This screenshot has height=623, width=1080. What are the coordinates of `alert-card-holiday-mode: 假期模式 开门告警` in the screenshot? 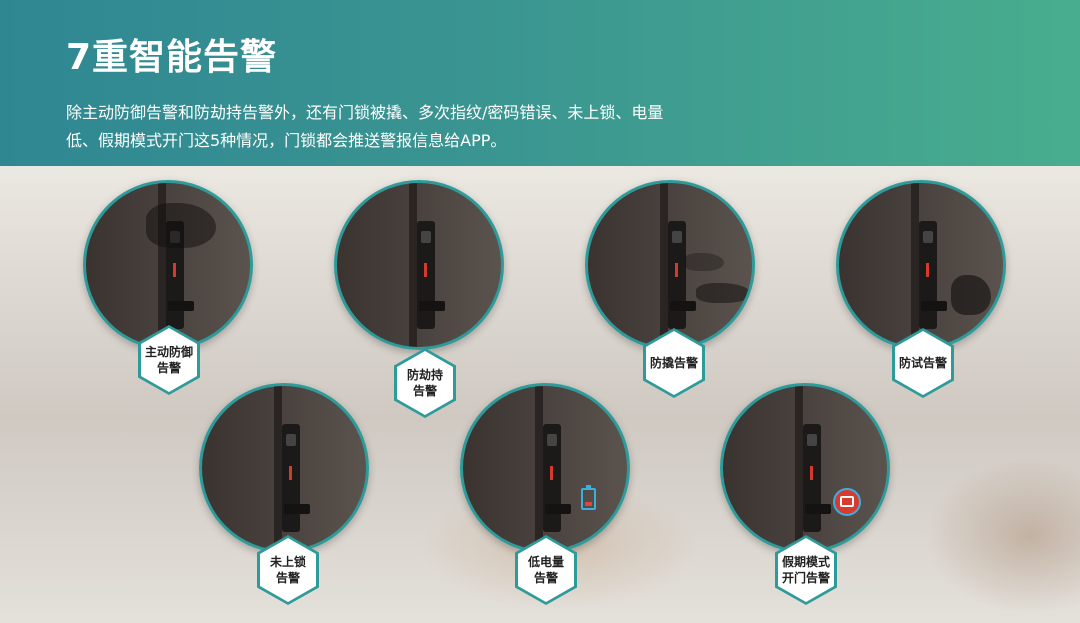 It's located at (805, 498).